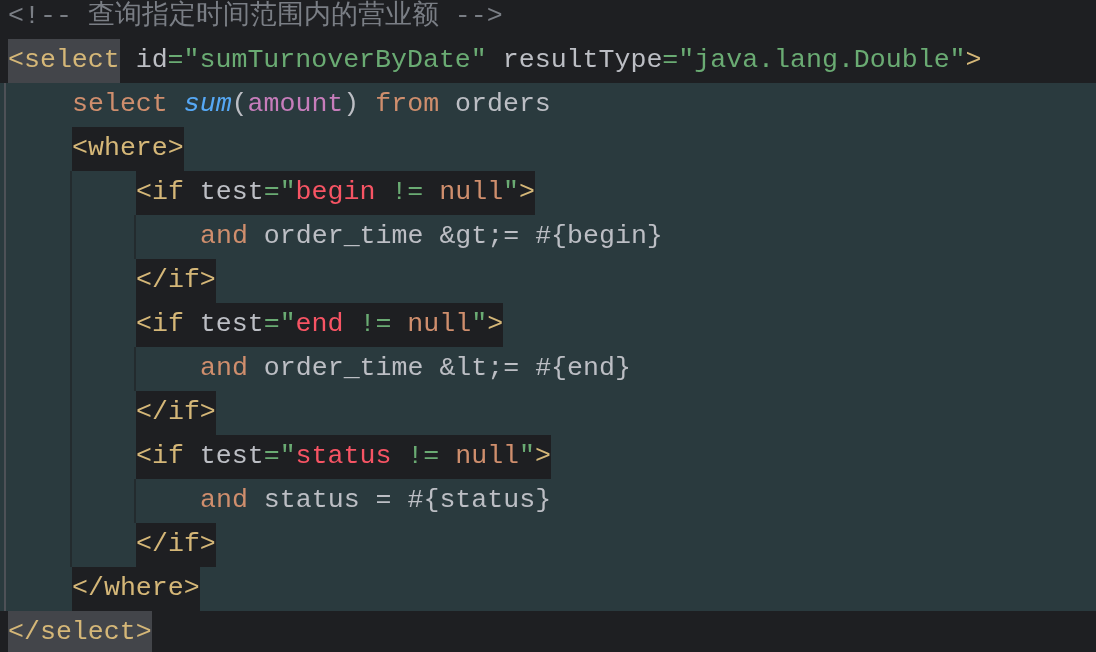  I want to click on function-name: sum, so click(207, 105).